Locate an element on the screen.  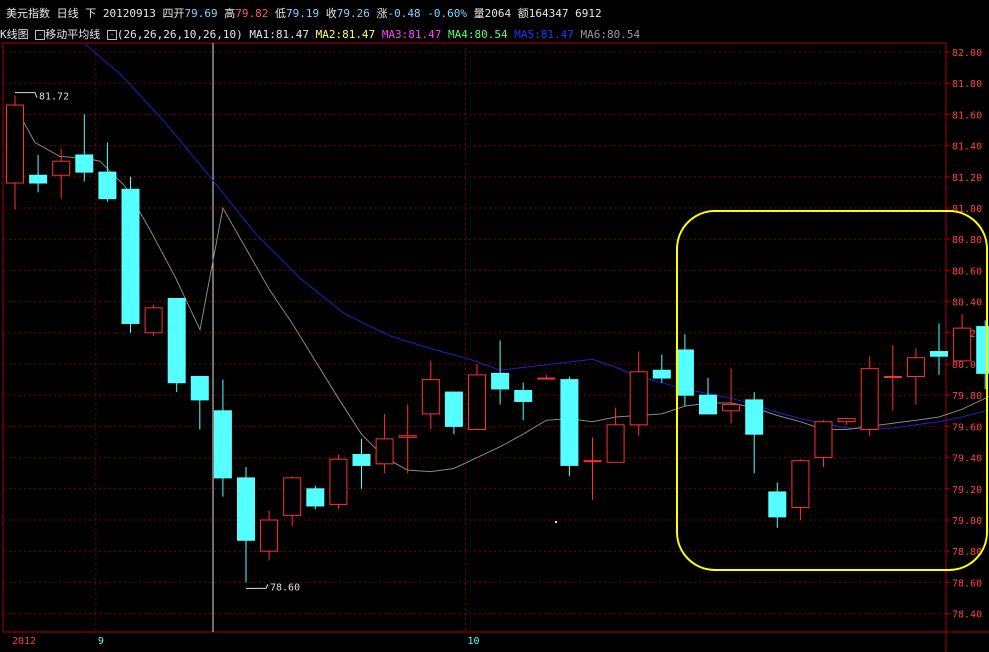
y-tick-label: 78.40 is located at coordinates (967, 615).